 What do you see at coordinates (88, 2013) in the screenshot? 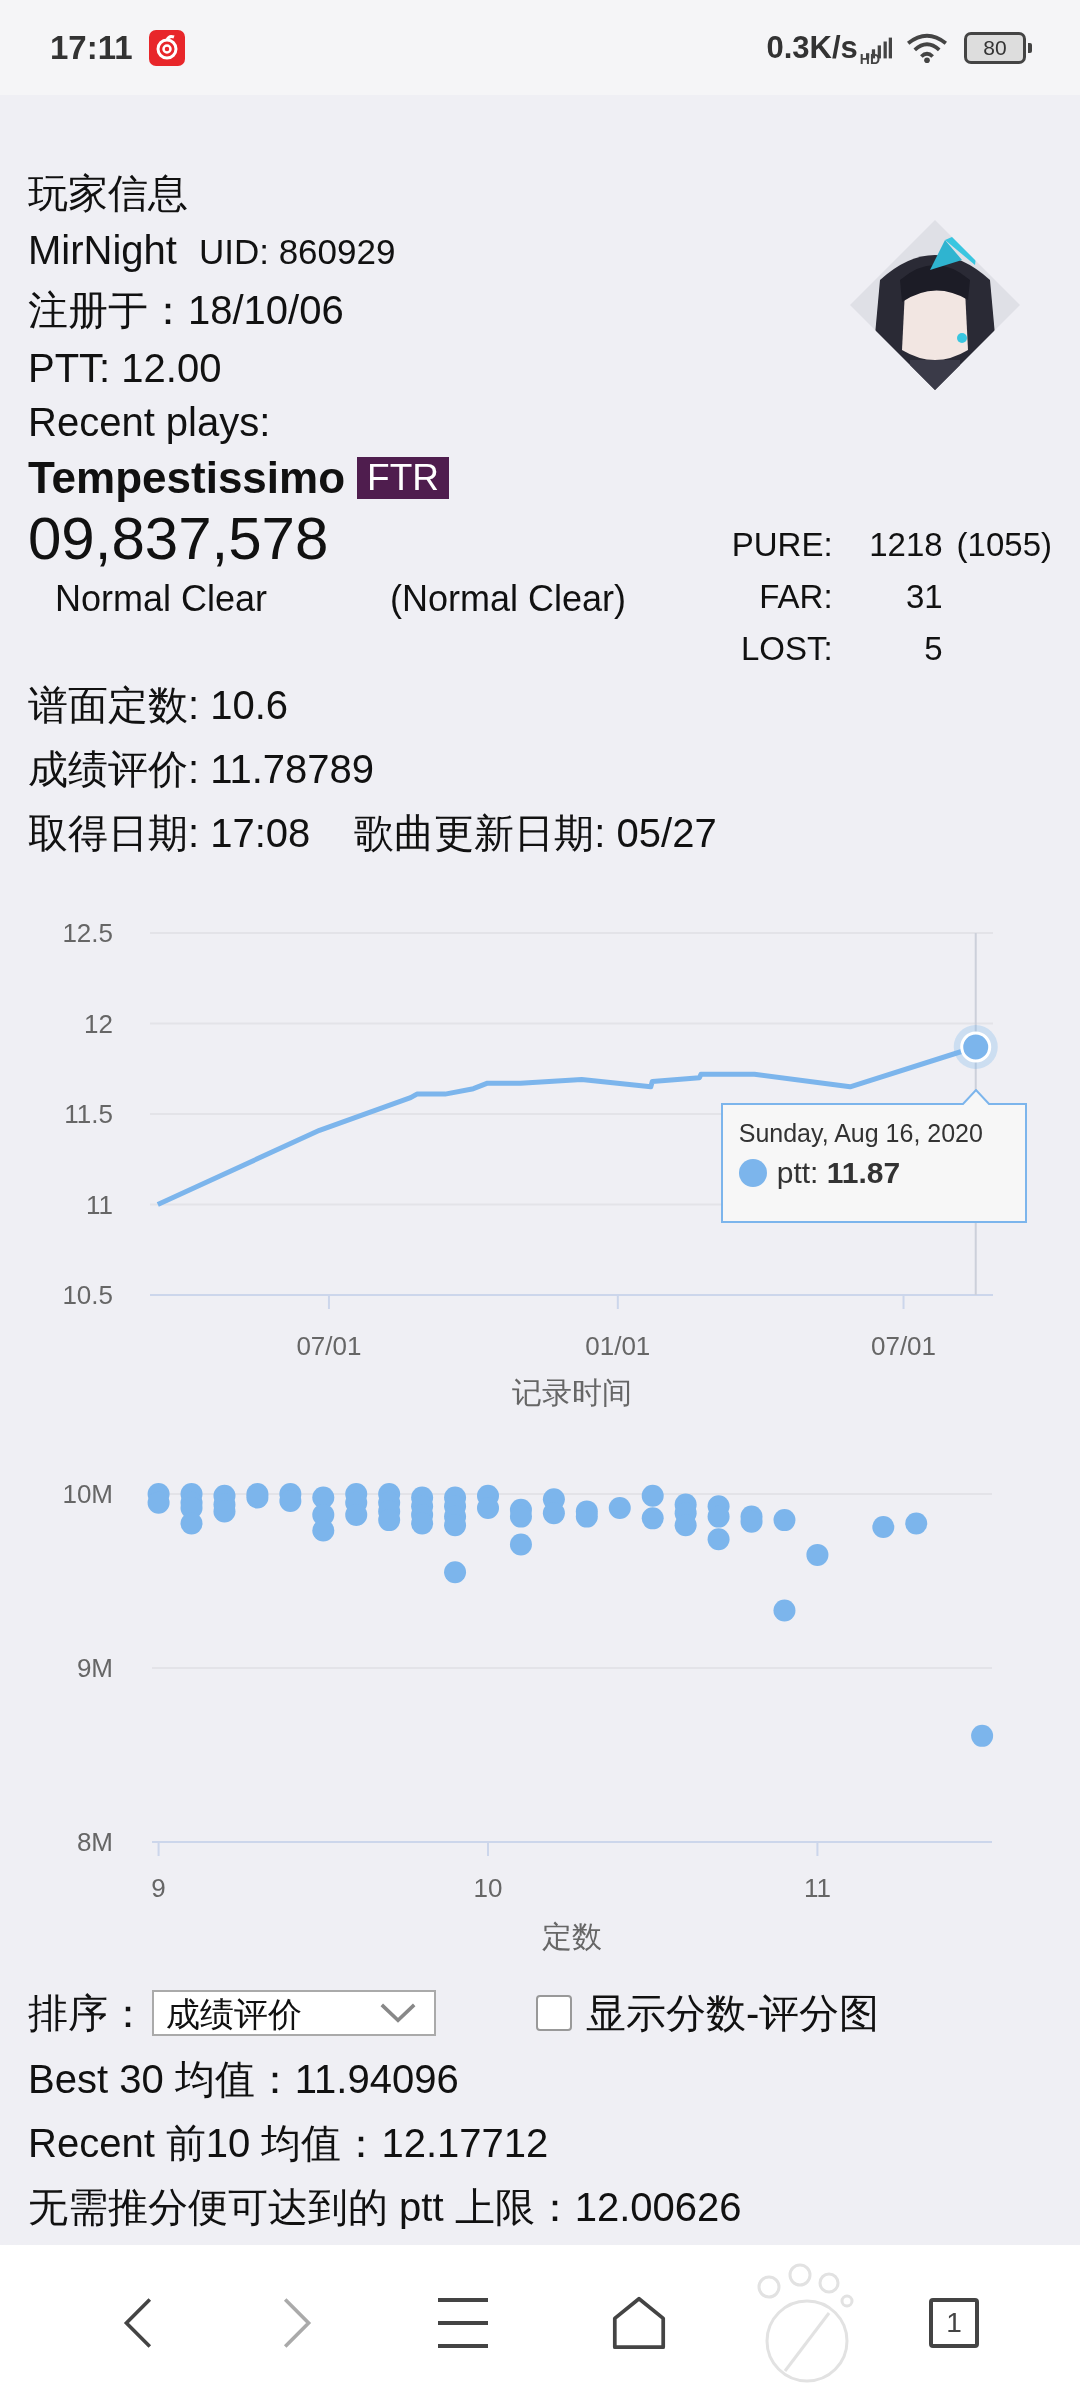
I see `sort-label: 排序：` at bounding box center [88, 2013].